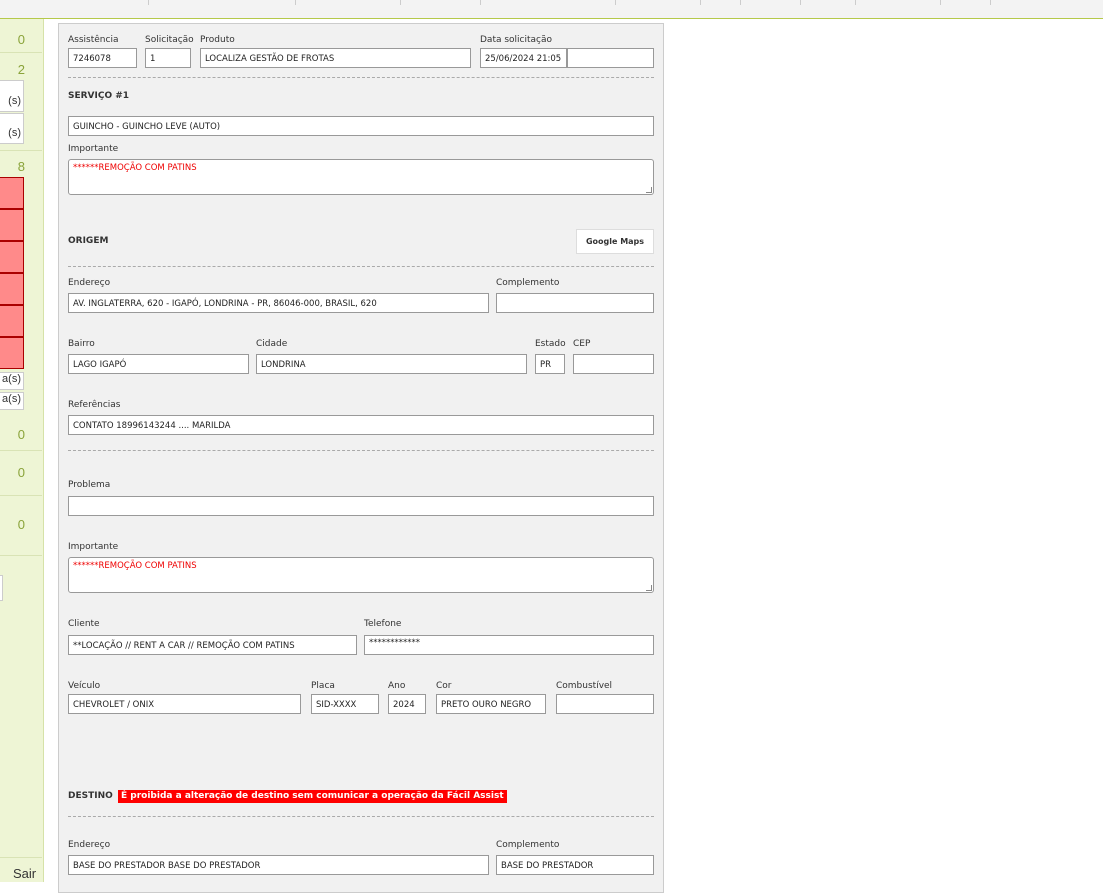 The image size is (1103, 893). What do you see at coordinates (169, 40) in the screenshot?
I see `solicitacao-label: Solicitação` at bounding box center [169, 40].